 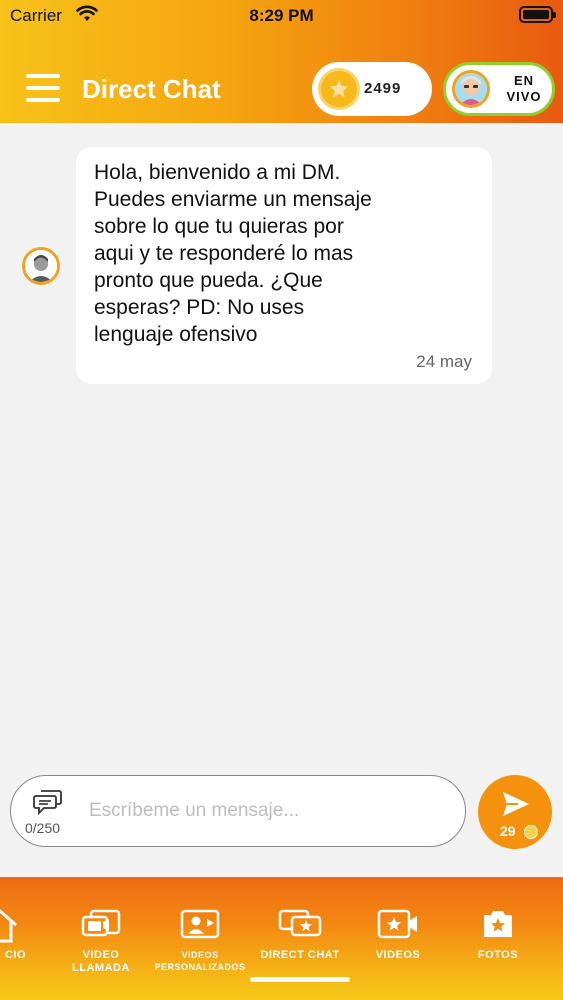 What do you see at coordinates (524, 96) in the screenshot?
I see `live-label-line2: VIVO` at bounding box center [524, 96].